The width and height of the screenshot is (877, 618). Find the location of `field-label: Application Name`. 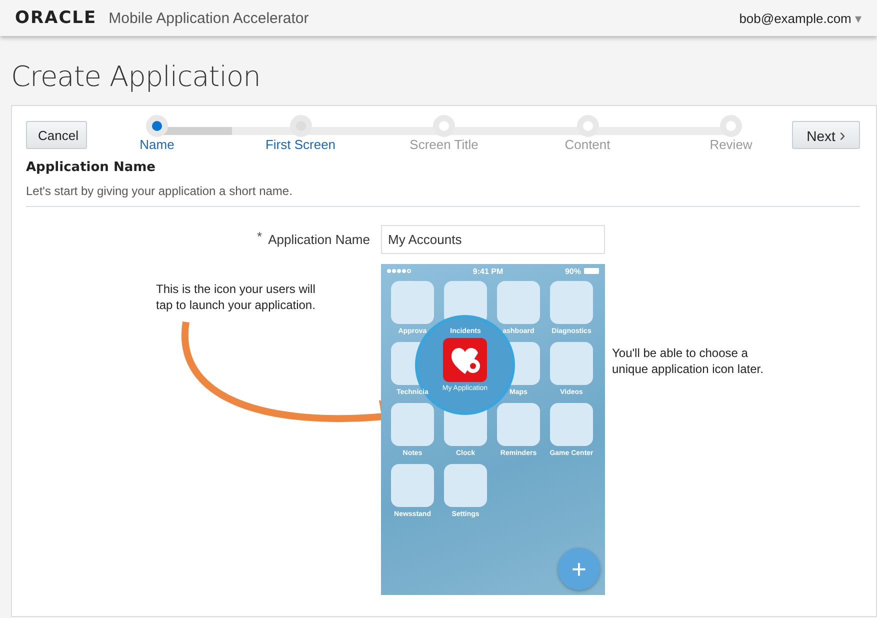

field-label: Application Name is located at coordinates (319, 239).